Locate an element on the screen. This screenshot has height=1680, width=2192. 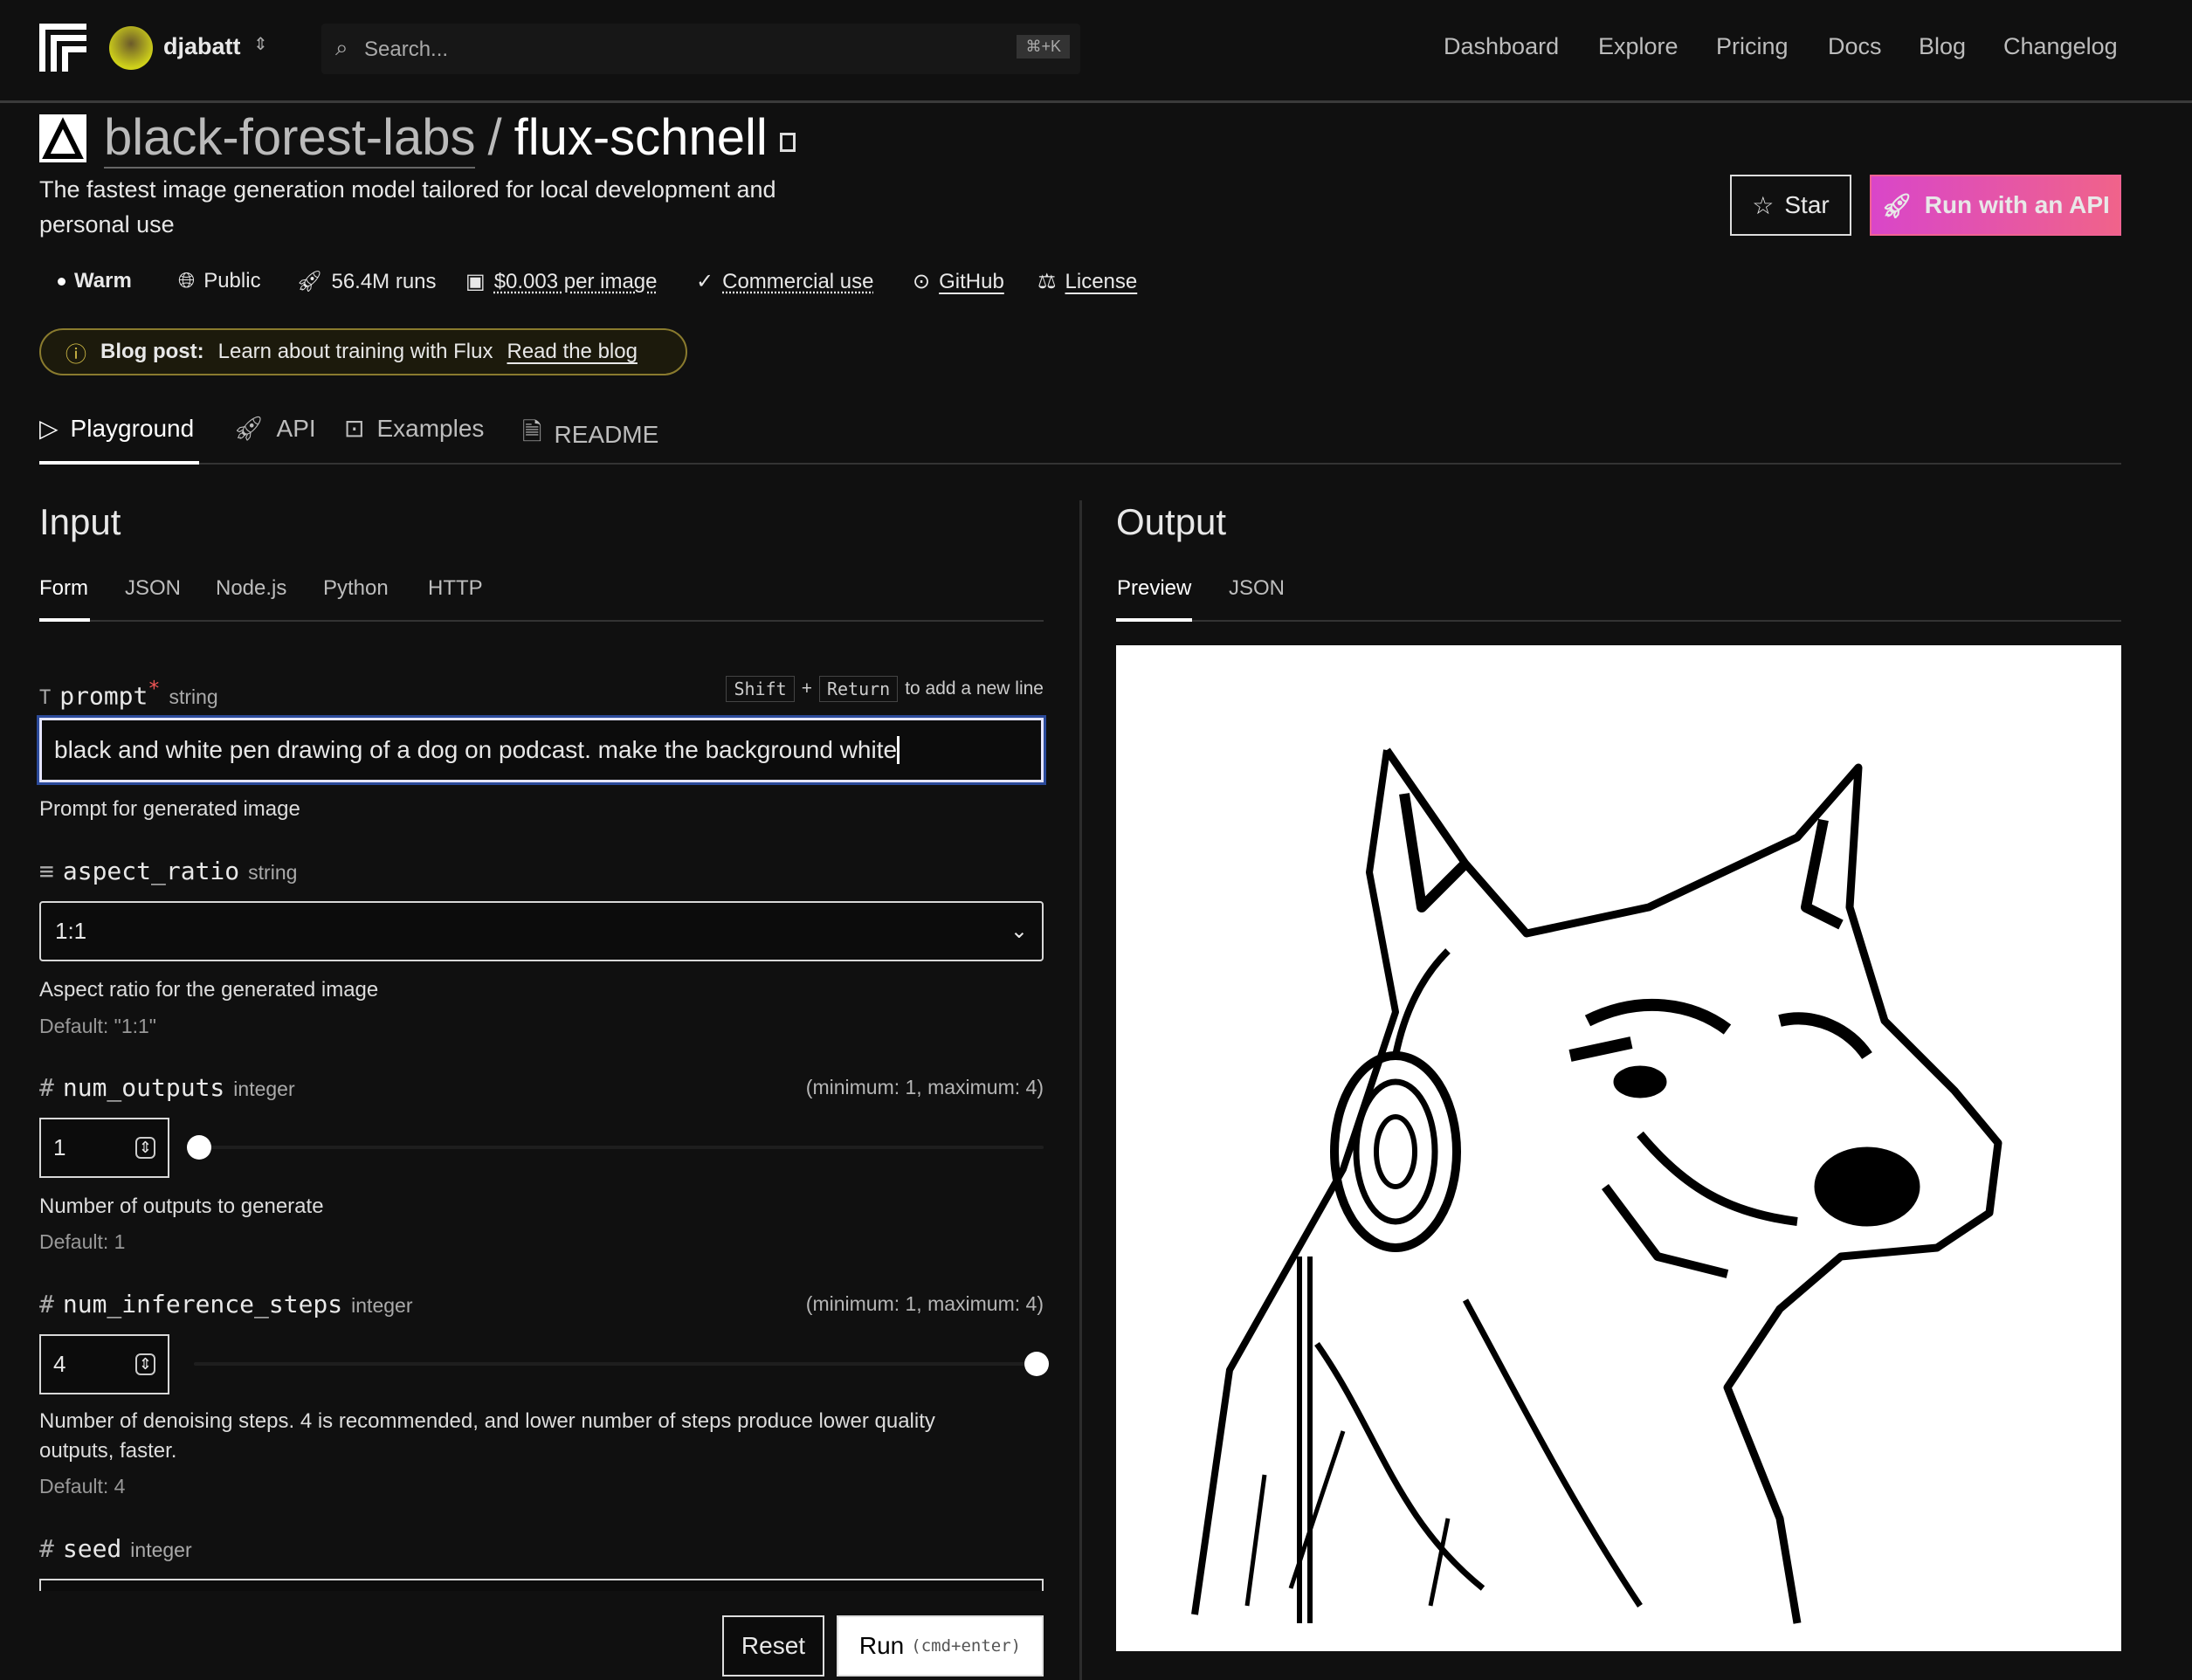
account-switch-icon: ⇕ is located at coordinates (261, 44).